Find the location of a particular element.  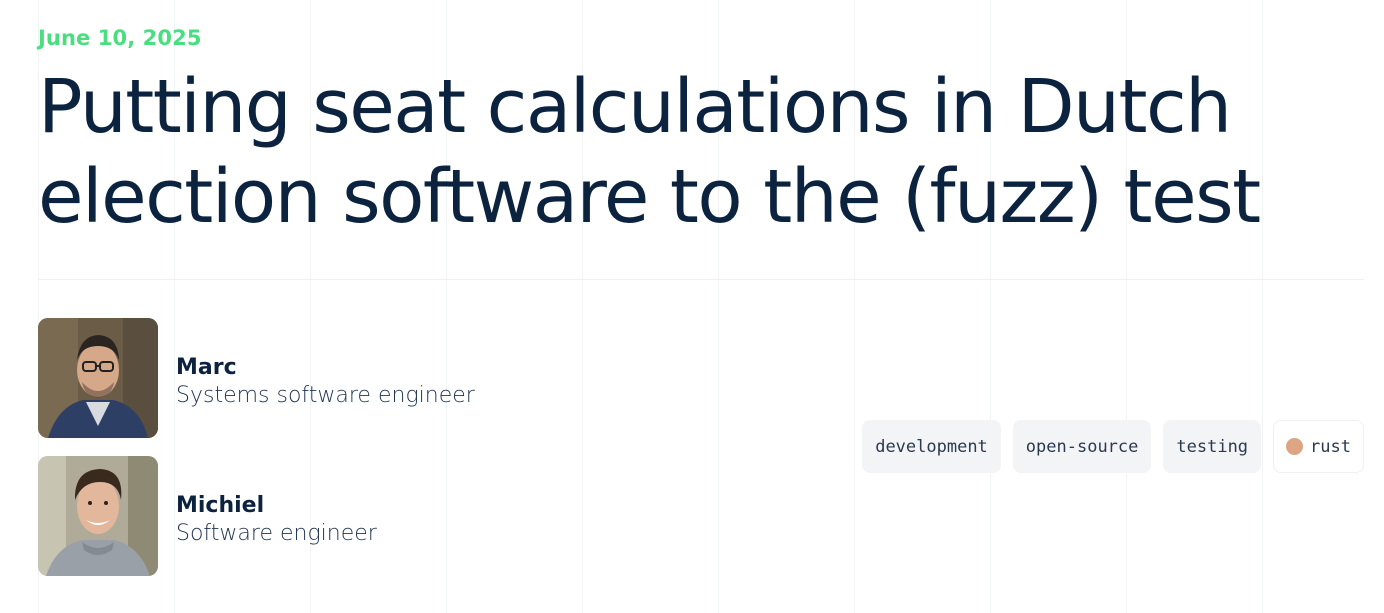

tag-open-source: open-source is located at coordinates (1082, 446).